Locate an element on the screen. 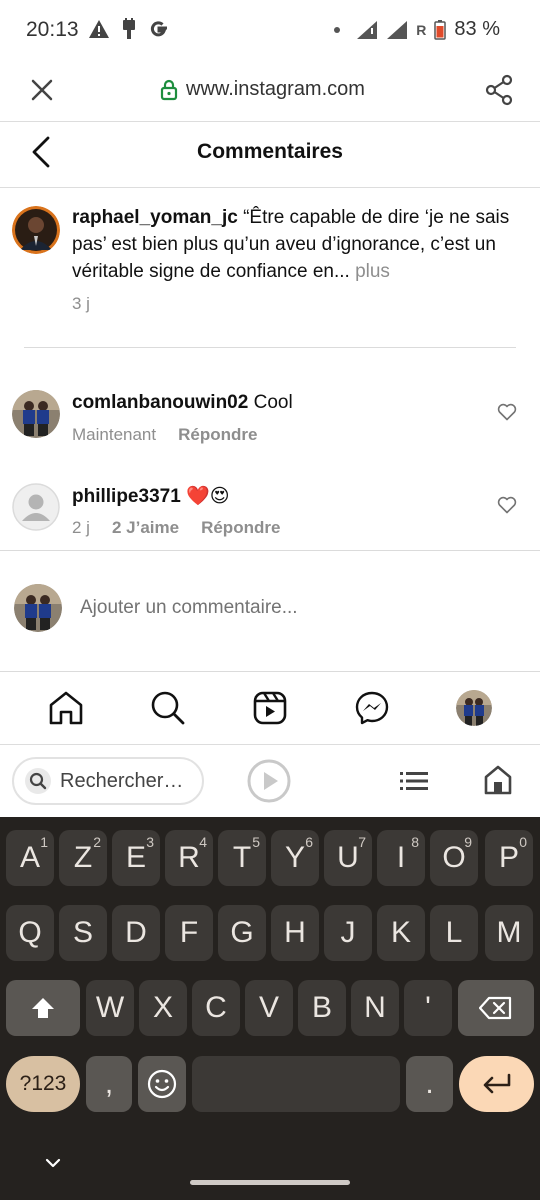 This screenshot has width=540, height=1200. key-p: P0 is located at coordinates (509, 858).